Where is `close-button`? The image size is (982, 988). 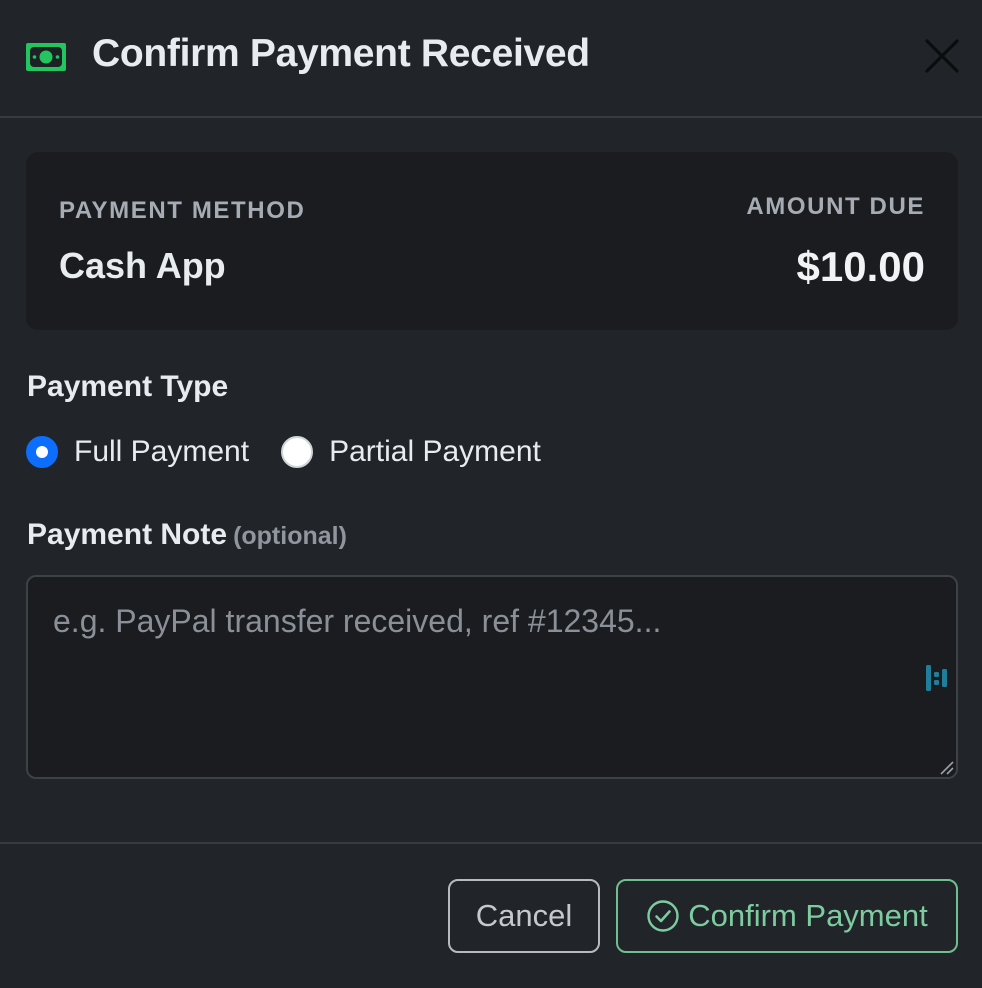
close-button is located at coordinates (942, 56).